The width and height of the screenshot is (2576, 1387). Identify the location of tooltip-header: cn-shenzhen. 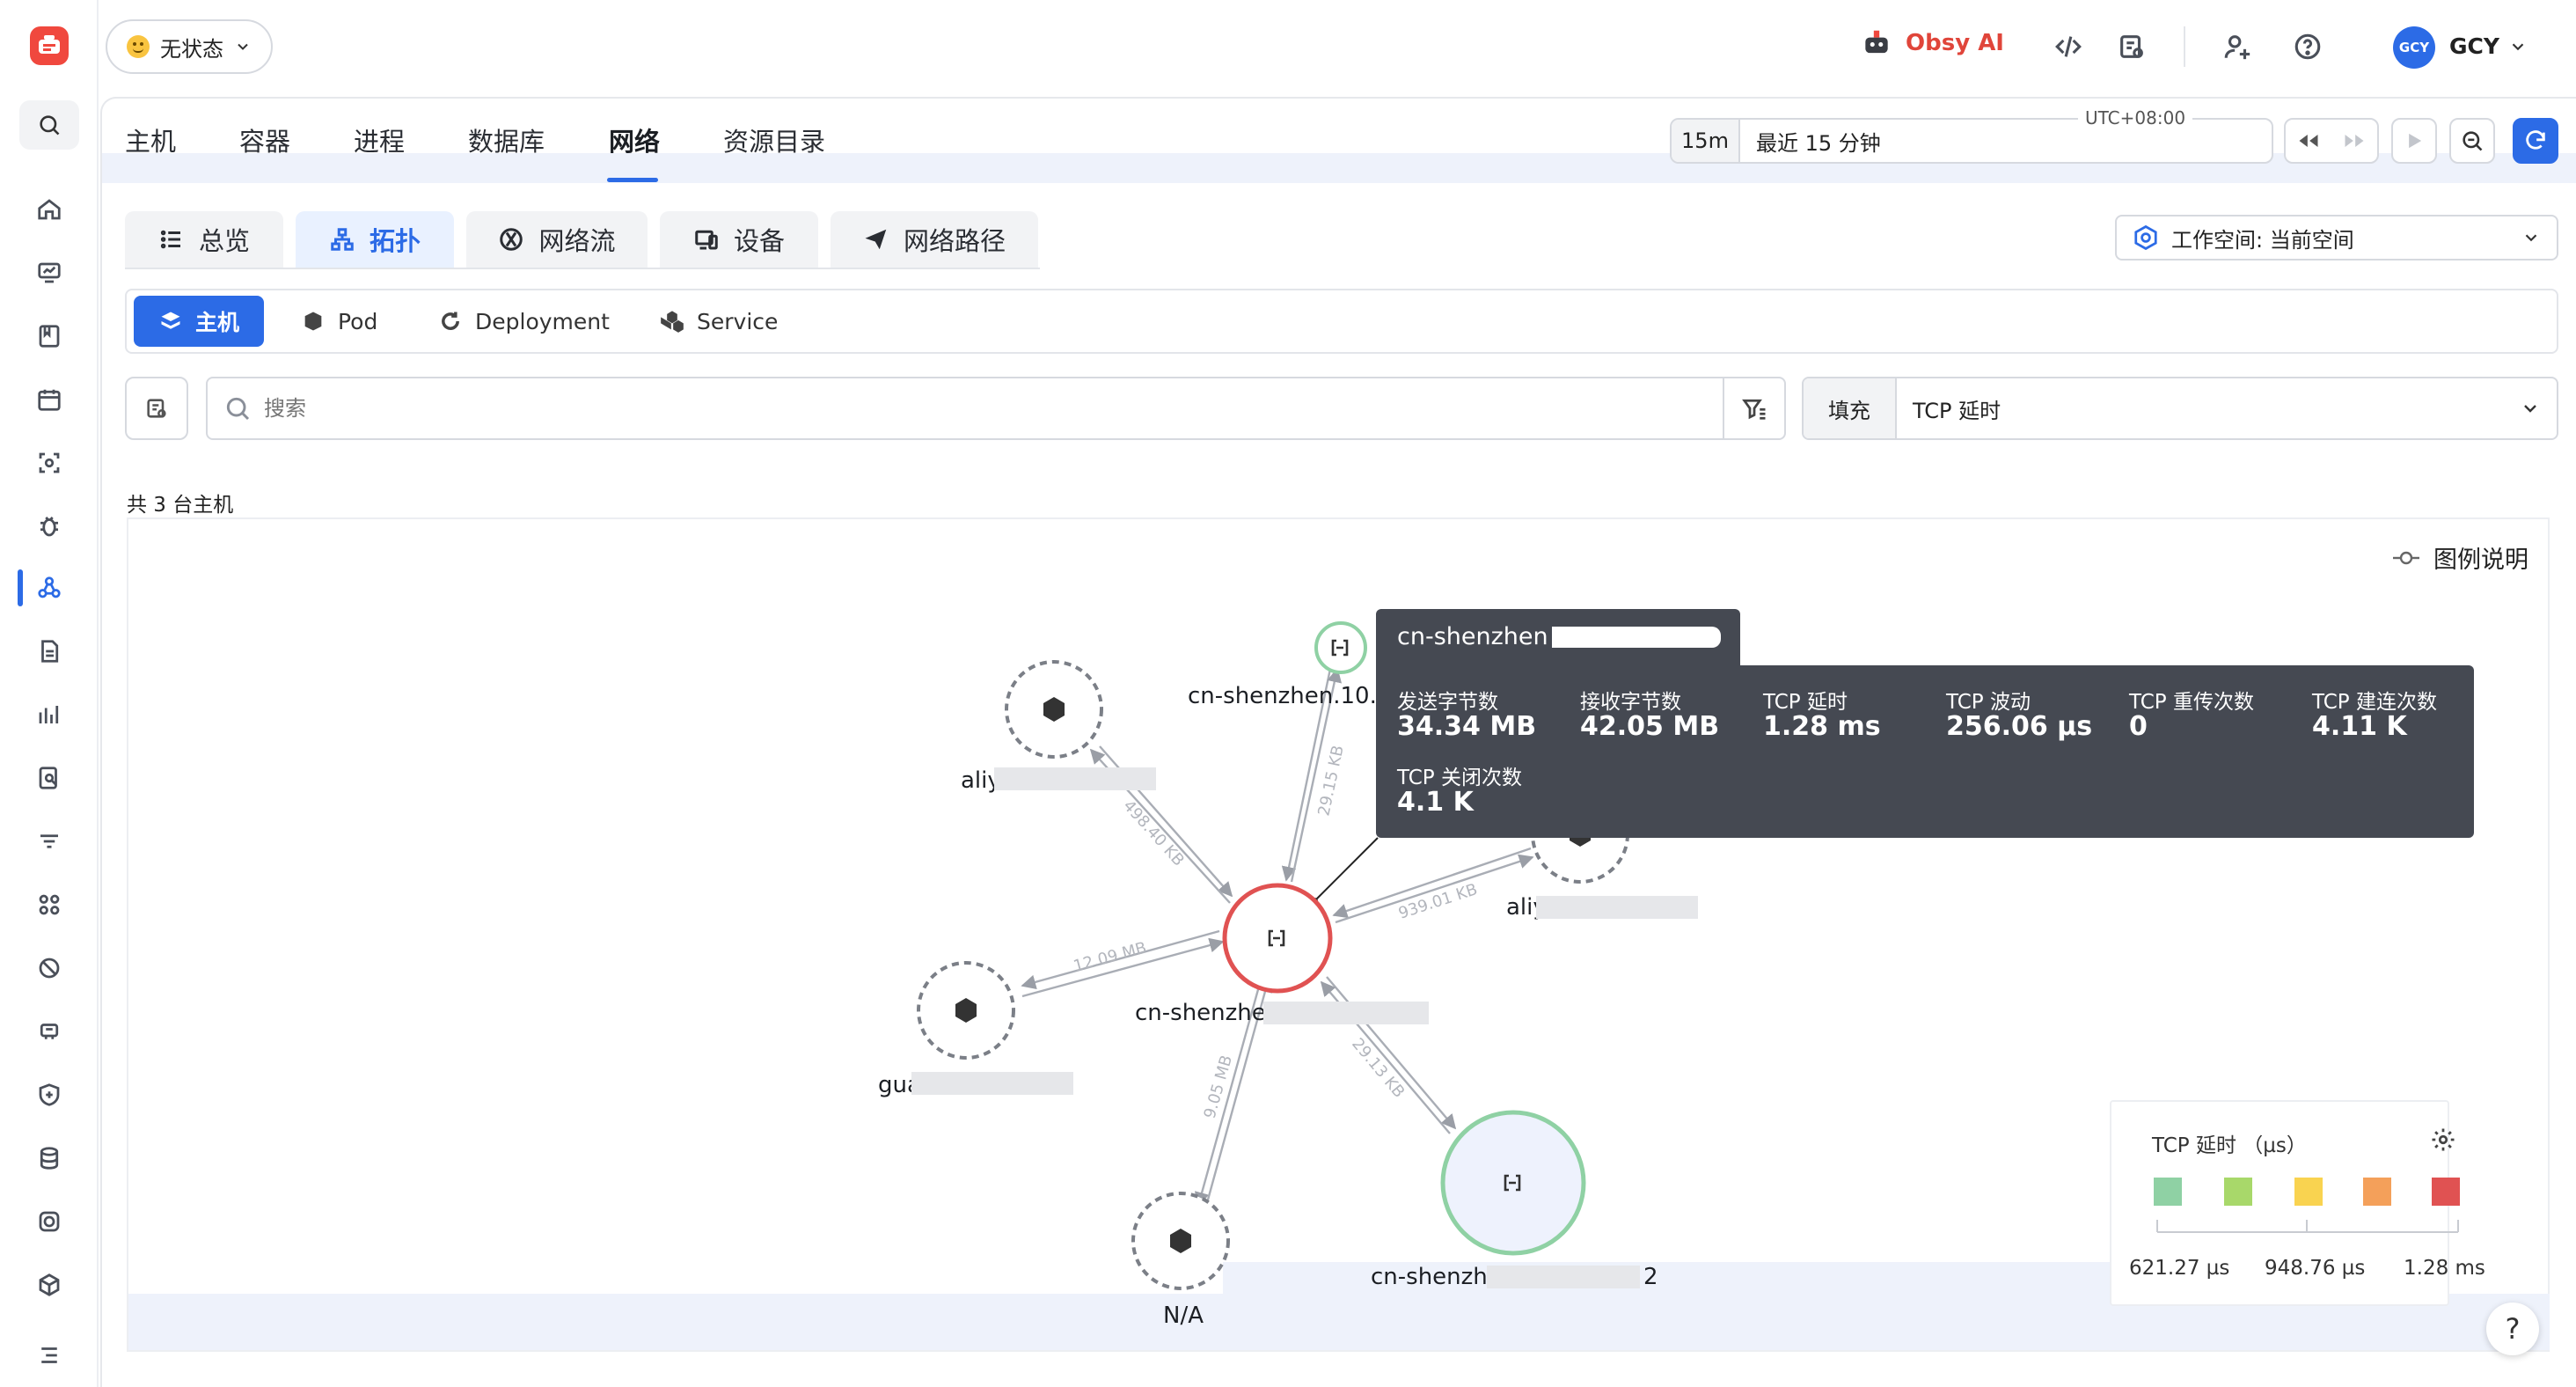
(1558, 637).